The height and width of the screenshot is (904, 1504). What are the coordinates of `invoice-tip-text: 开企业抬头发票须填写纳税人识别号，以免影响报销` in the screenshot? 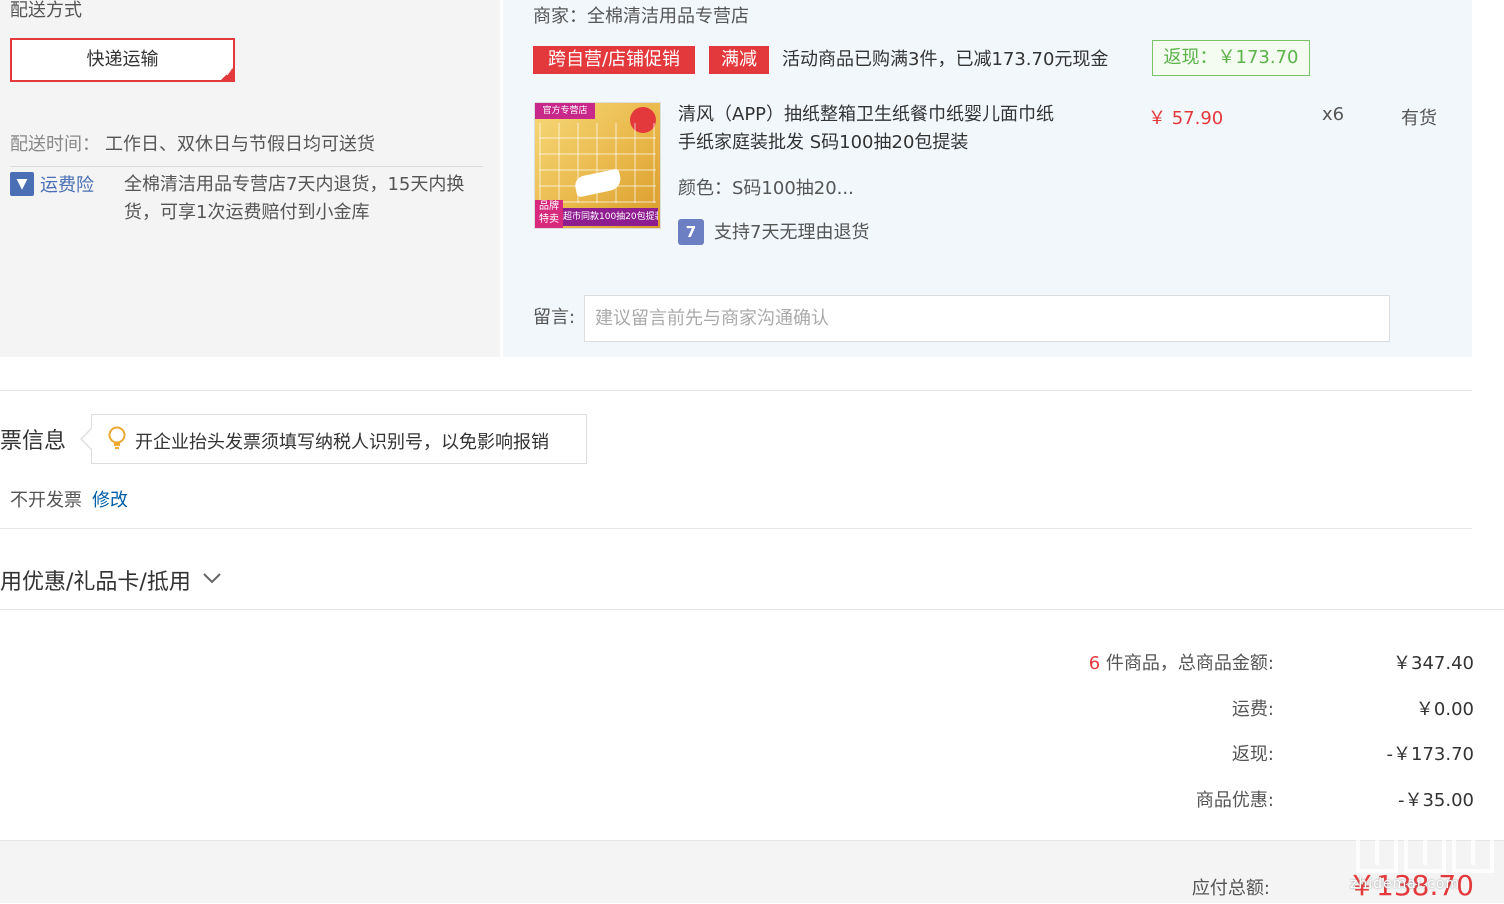 It's located at (342, 442).